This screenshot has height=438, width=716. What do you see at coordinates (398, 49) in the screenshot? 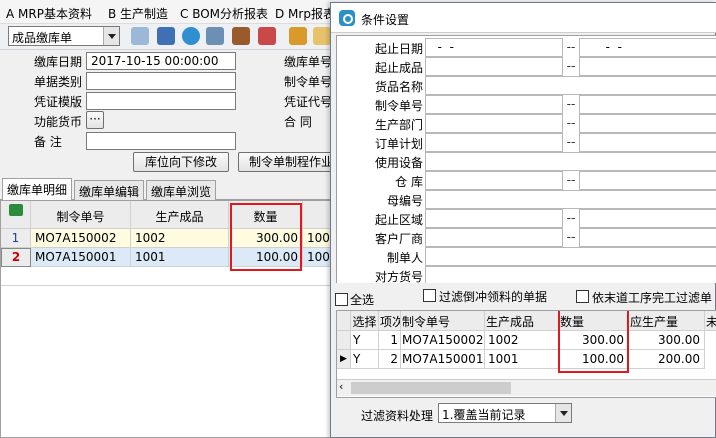
I see `condition-label: 起止日期` at bounding box center [398, 49].